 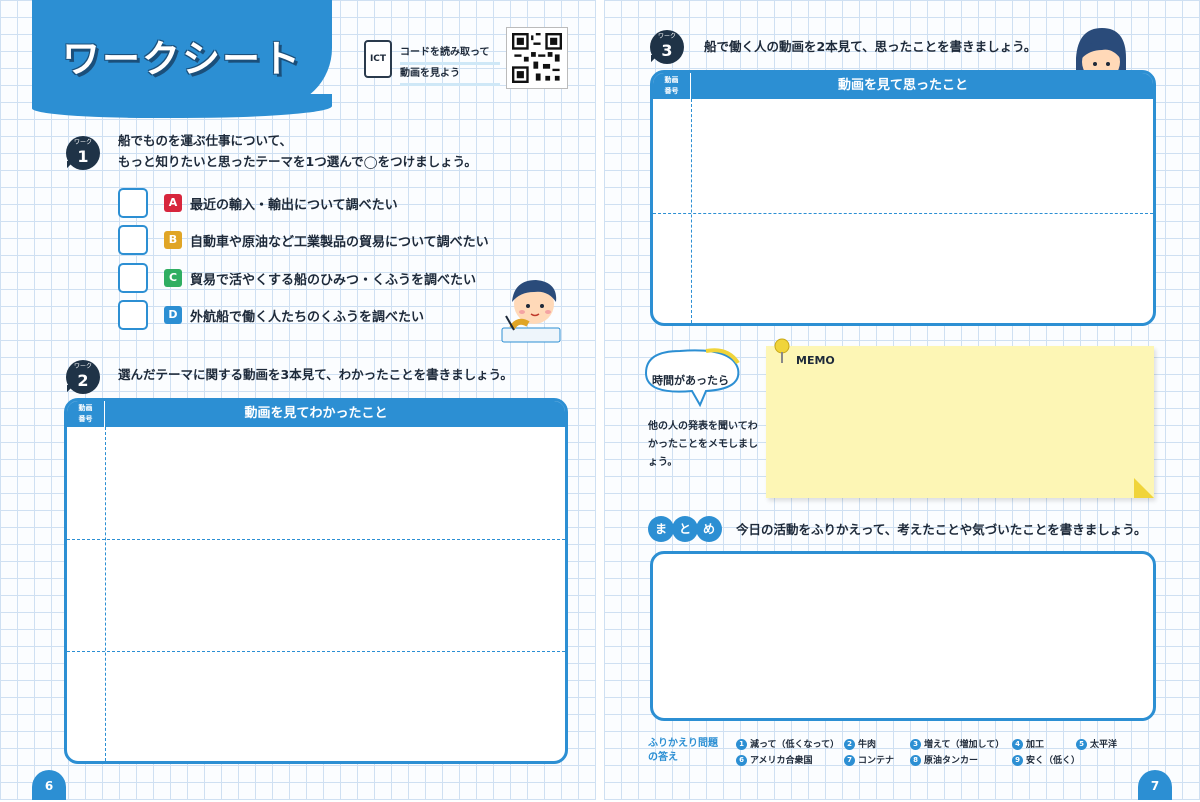 What do you see at coordinates (173, 278) in the screenshot?
I see `option-c-letter: C` at bounding box center [173, 278].